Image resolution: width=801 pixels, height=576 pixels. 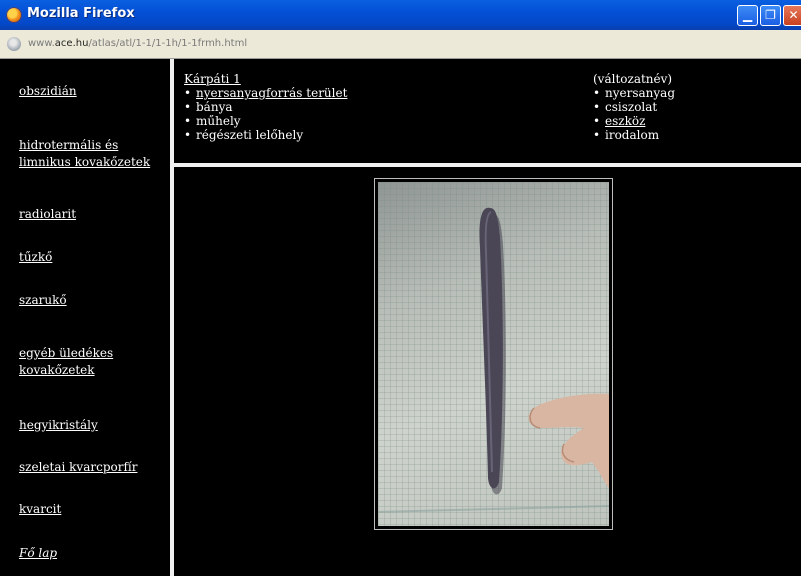 I want to click on link-eszkoz: eszköz, so click(x=625, y=121).